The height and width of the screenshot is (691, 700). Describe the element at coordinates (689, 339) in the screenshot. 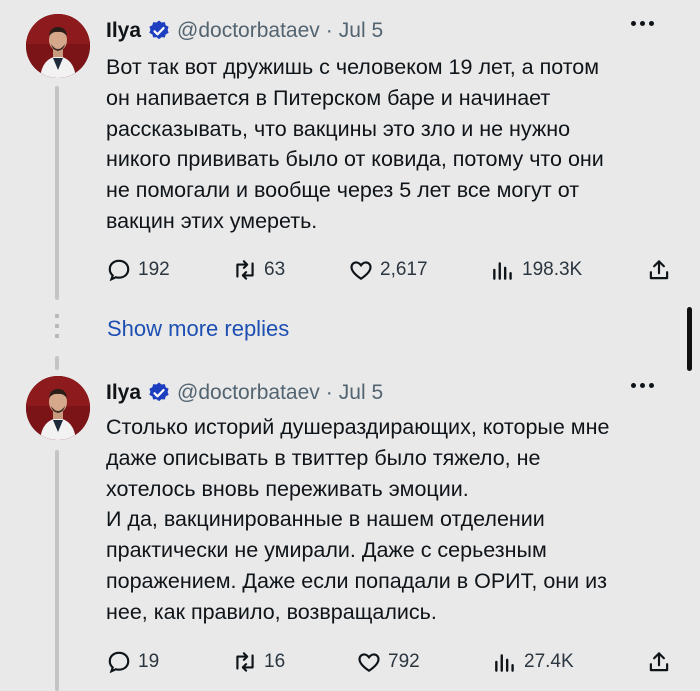

I see `scrollbar` at that location.